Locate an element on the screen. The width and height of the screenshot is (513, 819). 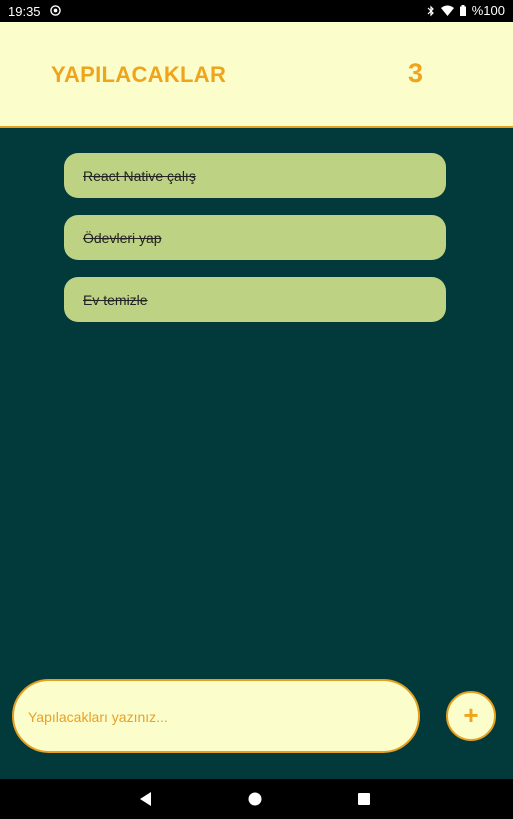
todo-item: Ödevleri yap is located at coordinates (255, 237).